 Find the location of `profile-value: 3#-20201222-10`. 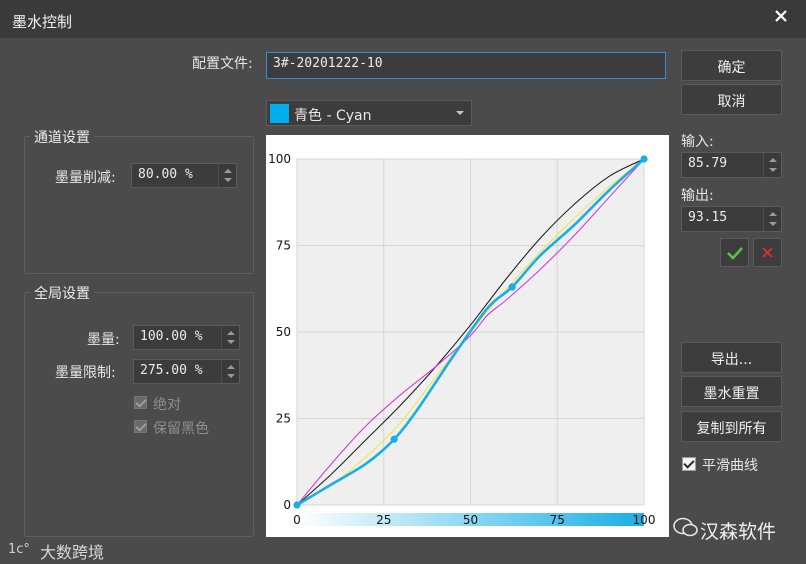

profile-value: 3#-20201222-10 is located at coordinates (328, 63).